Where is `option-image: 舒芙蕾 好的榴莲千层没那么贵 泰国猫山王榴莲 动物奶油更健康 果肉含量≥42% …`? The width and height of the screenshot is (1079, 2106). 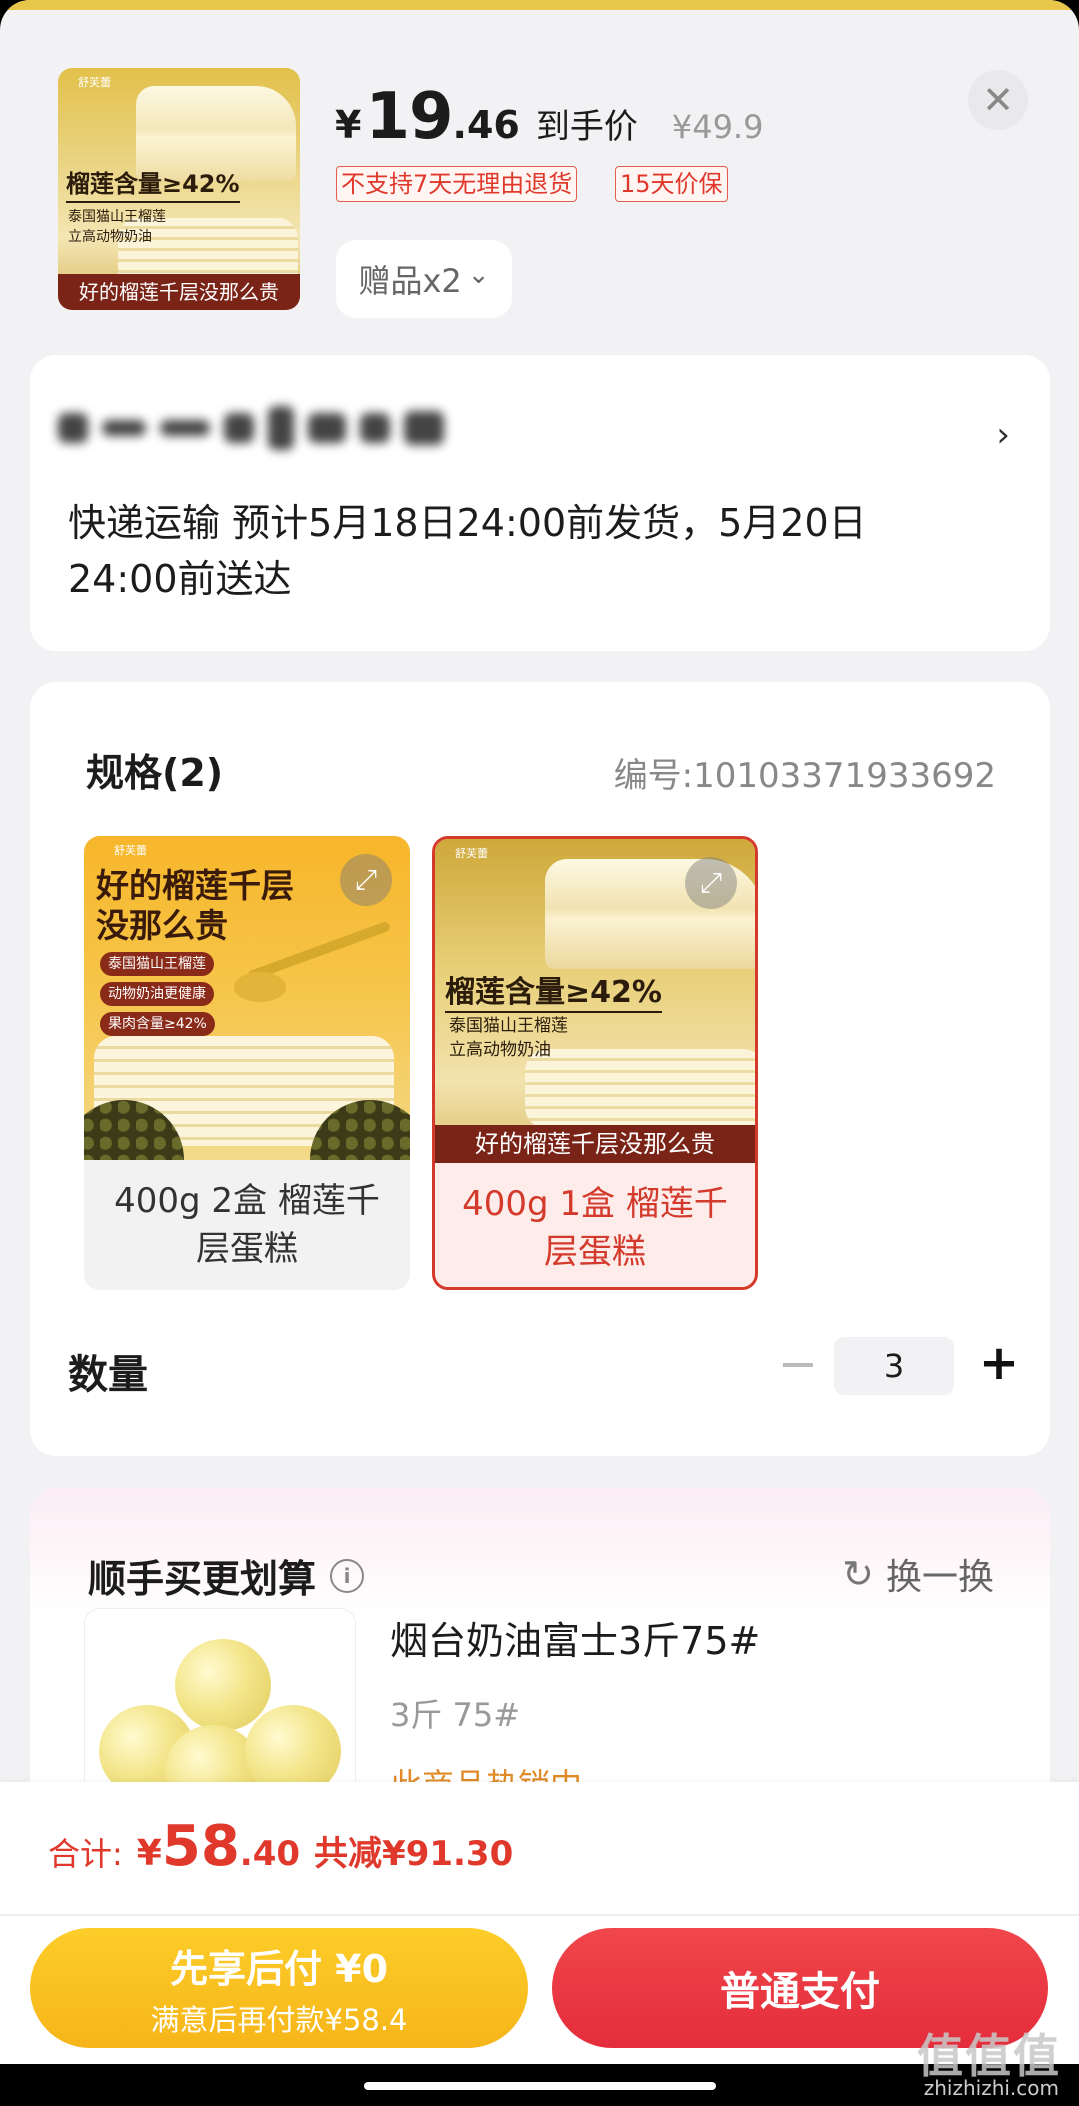 option-image: 舒芙蕾 好的榴莲千层没那么贵 泰国猫山王榴莲 动物奶油更健康 果肉含量≥42% … is located at coordinates (247, 998).